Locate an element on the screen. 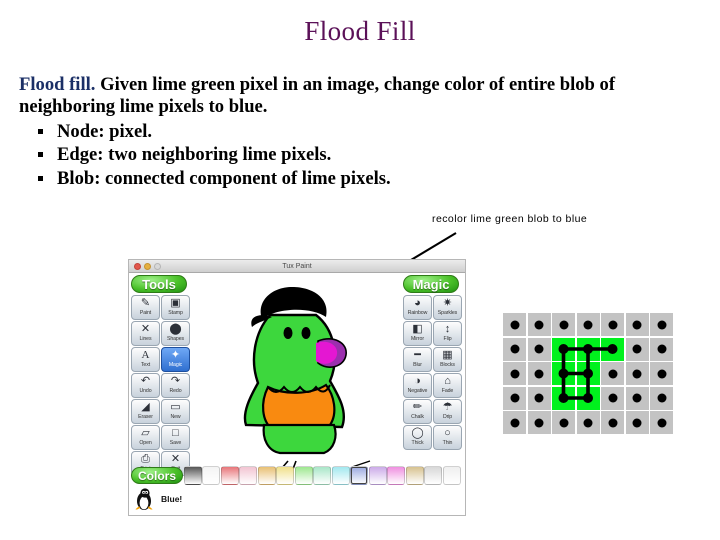  tool-redo-button: ↷ Redo is located at coordinates (175, 385).